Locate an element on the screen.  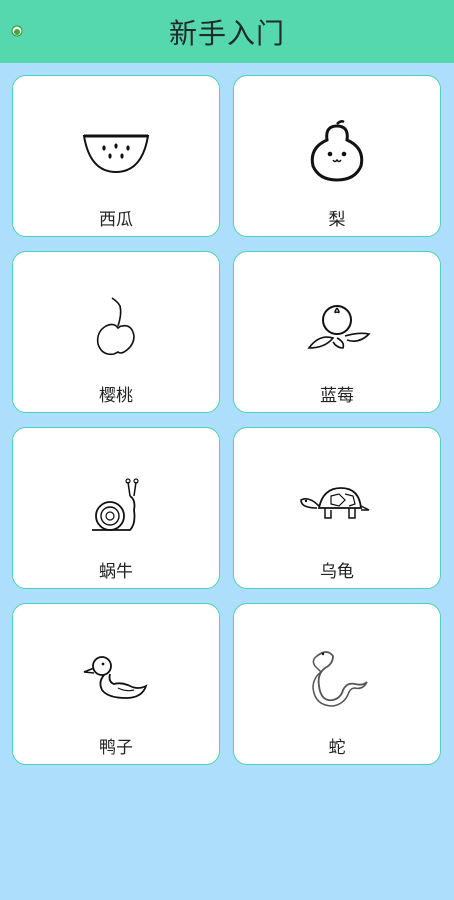
card-duck: 鸭子 is located at coordinates (116, 684).